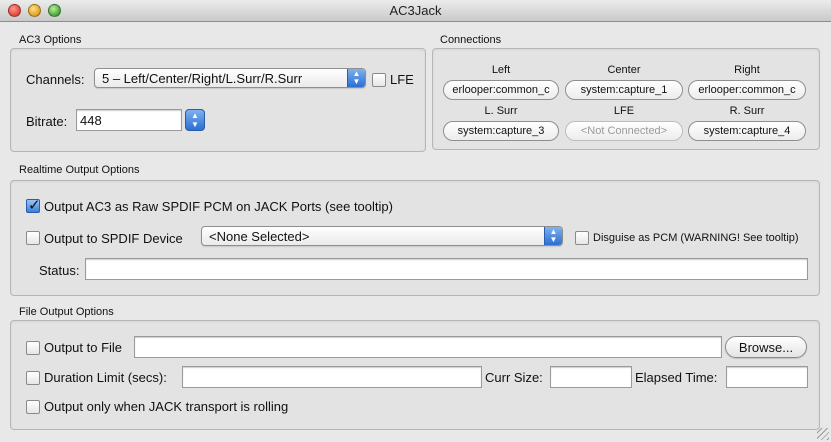 The image size is (831, 442). What do you see at coordinates (747, 131) in the screenshot?
I see `rsurr-connection-button: system:capture_4` at bounding box center [747, 131].